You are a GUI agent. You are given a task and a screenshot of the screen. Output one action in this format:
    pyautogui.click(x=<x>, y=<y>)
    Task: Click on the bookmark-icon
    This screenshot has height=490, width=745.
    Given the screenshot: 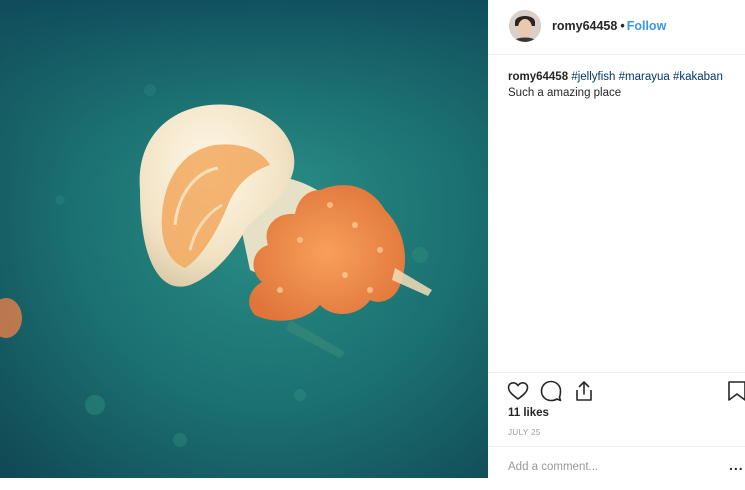 What is the action you would take?
    pyautogui.click(x=736, y=391)
    